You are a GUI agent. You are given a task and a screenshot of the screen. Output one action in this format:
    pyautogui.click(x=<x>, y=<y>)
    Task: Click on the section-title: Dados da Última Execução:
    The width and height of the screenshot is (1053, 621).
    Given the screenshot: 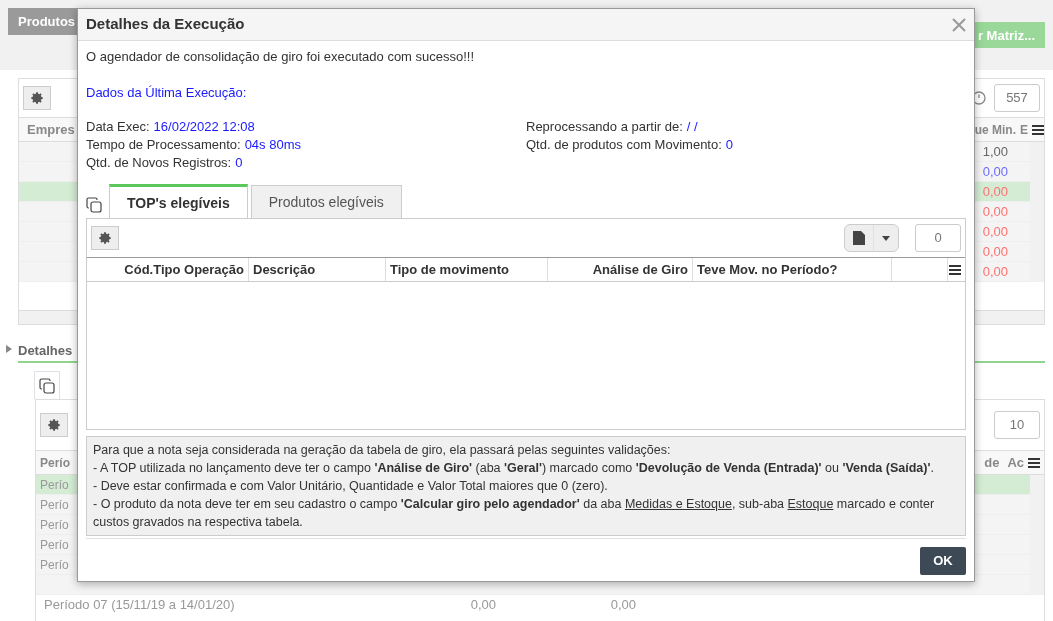 What is the action you would take?
    pyautogui.click(x=167, y=92)
    